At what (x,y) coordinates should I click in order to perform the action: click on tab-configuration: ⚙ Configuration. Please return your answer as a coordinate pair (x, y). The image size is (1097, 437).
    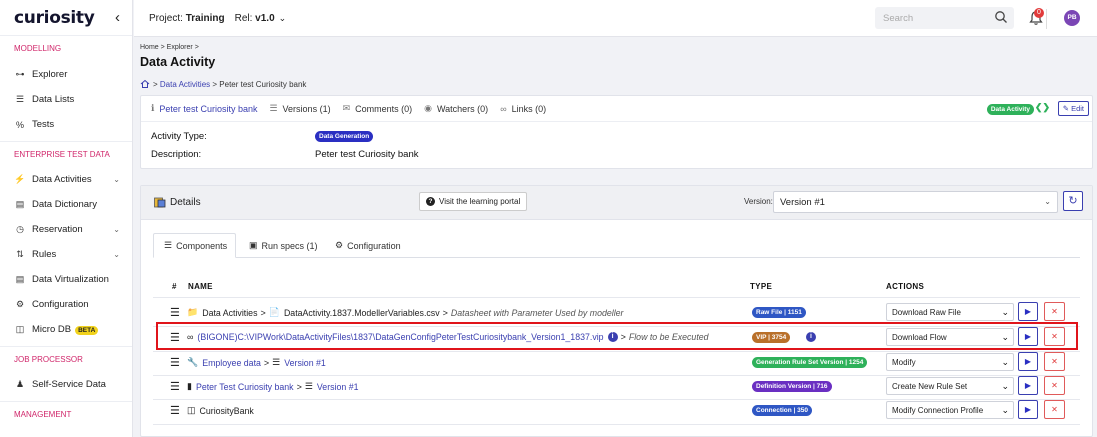
    Looking at the image, I should click on (368, 245).